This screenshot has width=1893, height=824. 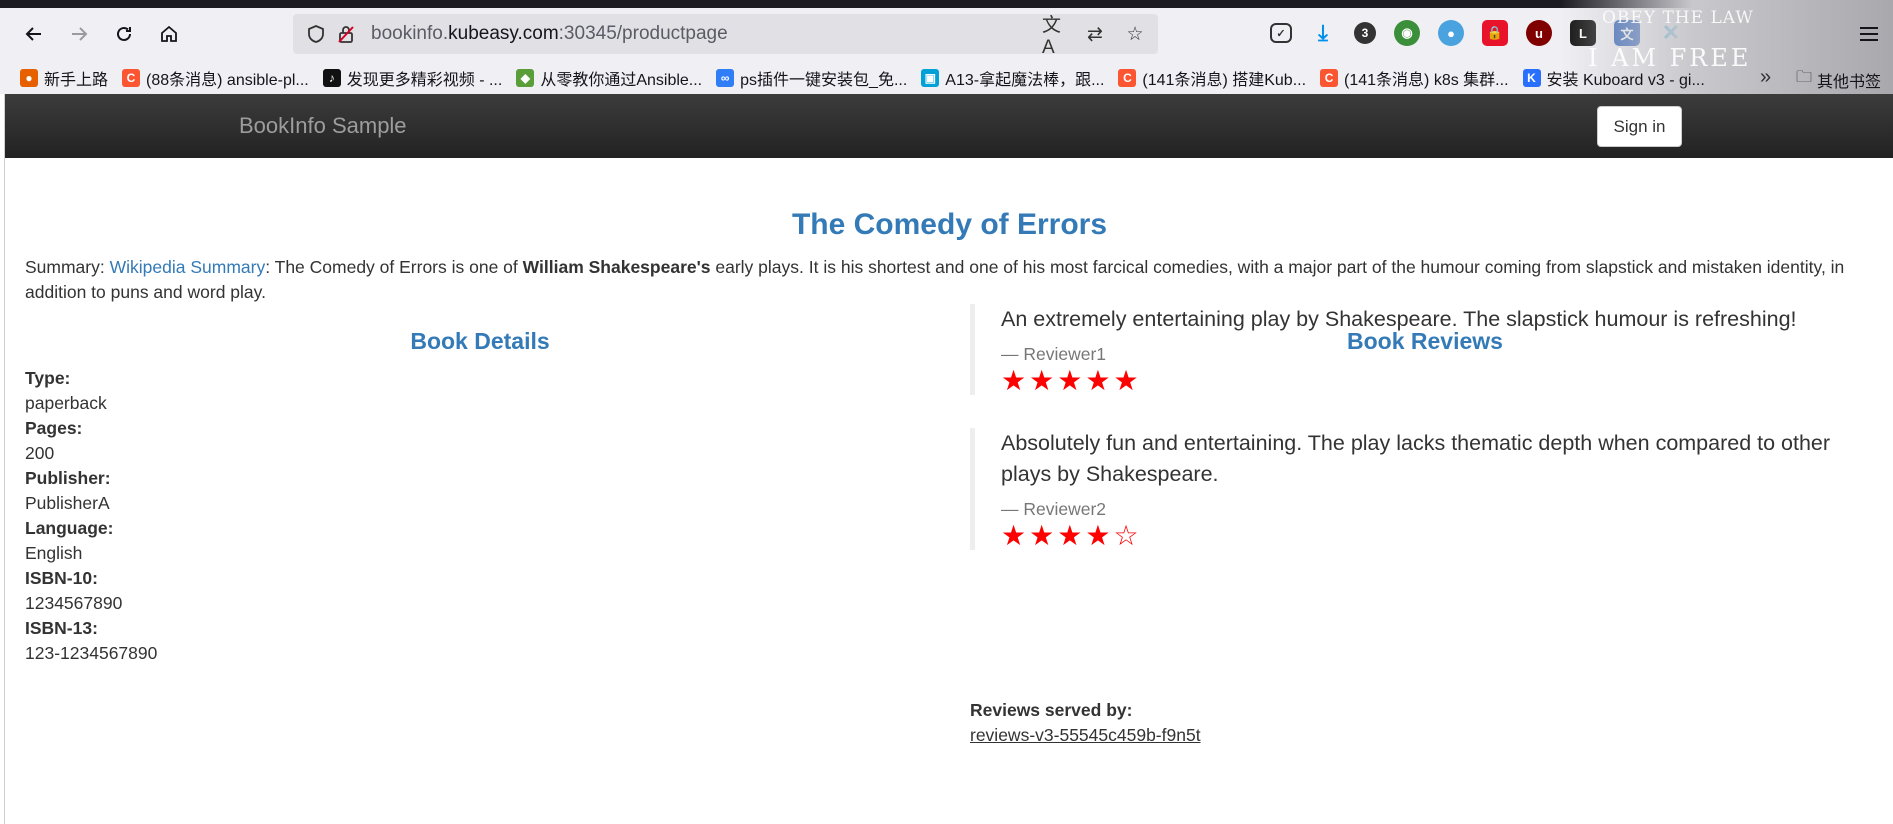 I want to click on url-domain: kubeasy.com, so click(x=503, y=33).